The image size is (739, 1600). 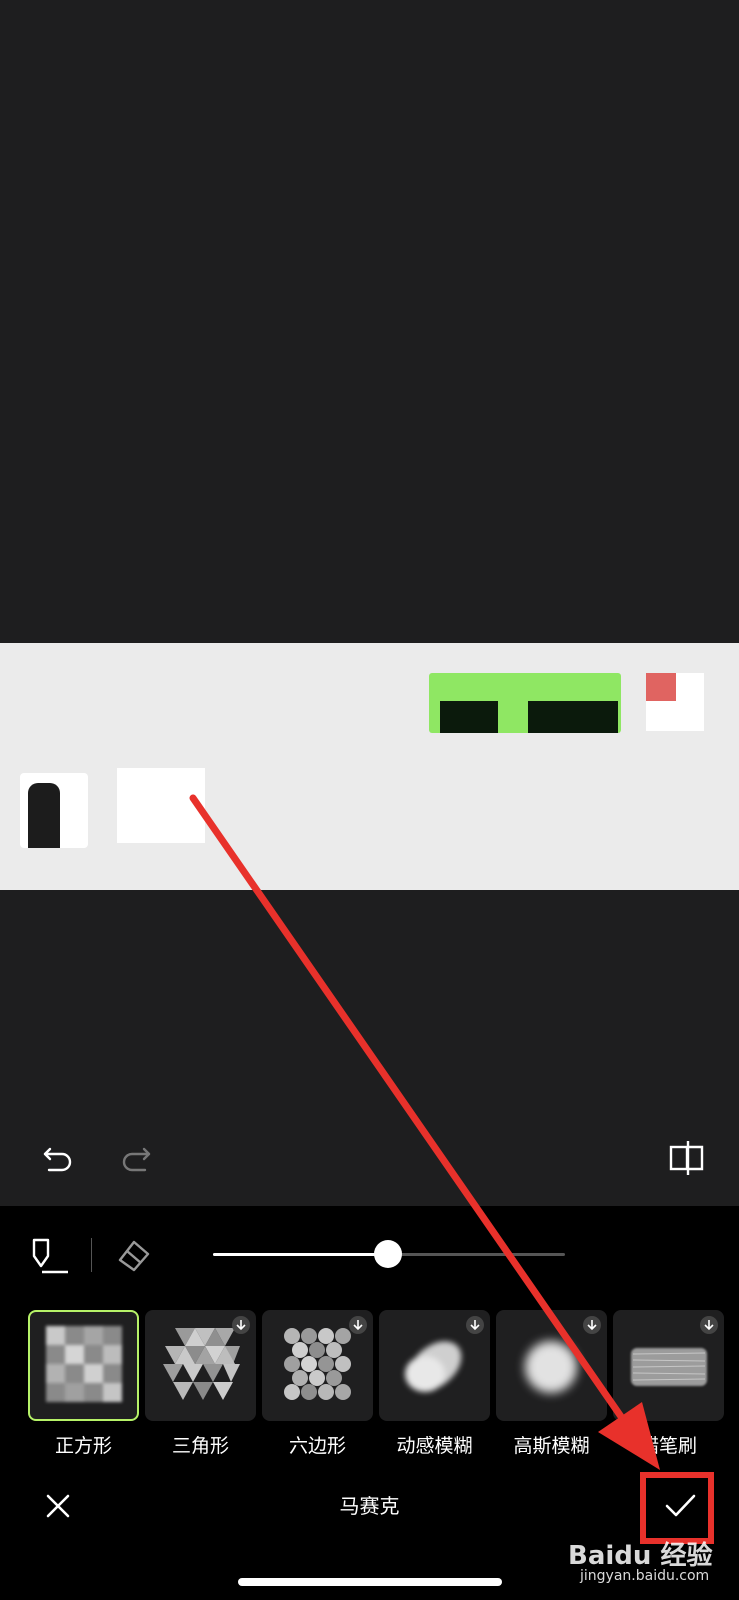 I want to click on home-indicator, so click(x=370, y=1582).